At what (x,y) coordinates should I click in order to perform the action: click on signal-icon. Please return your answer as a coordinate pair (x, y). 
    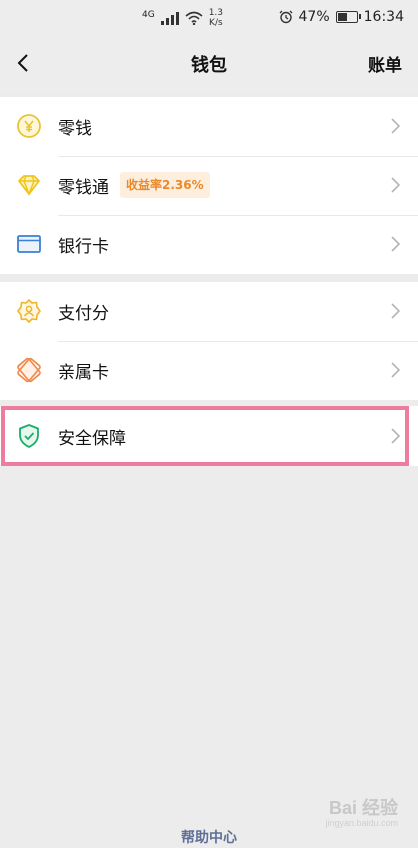
    Looking at the image, I should click on (169, 18).